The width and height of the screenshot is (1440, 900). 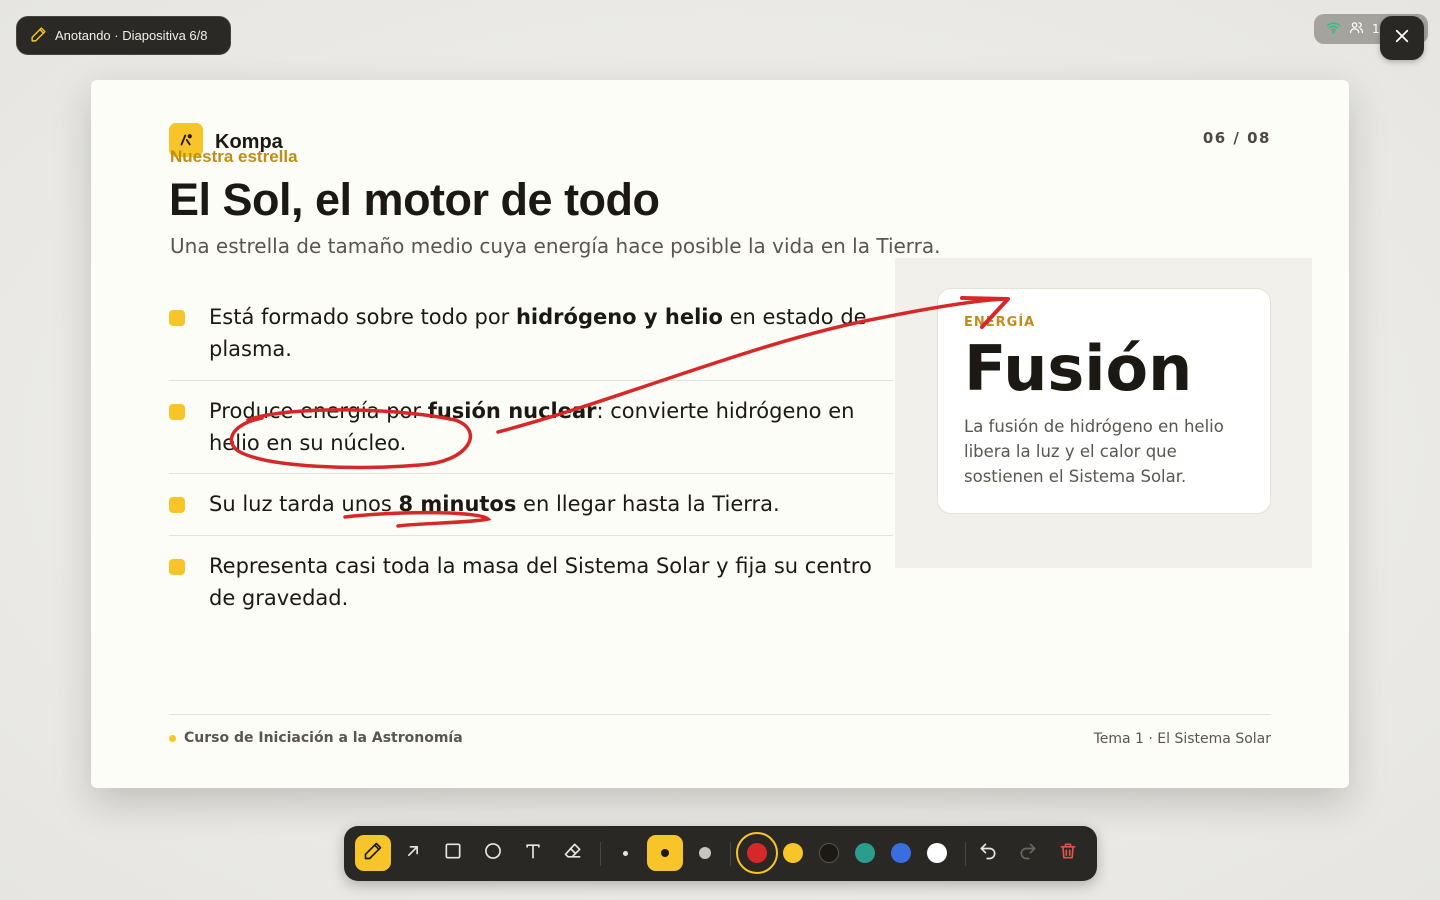 I want to click on footer-course-label: Curso de Iniciación a la Astronomía, so click(x=323, y=738).